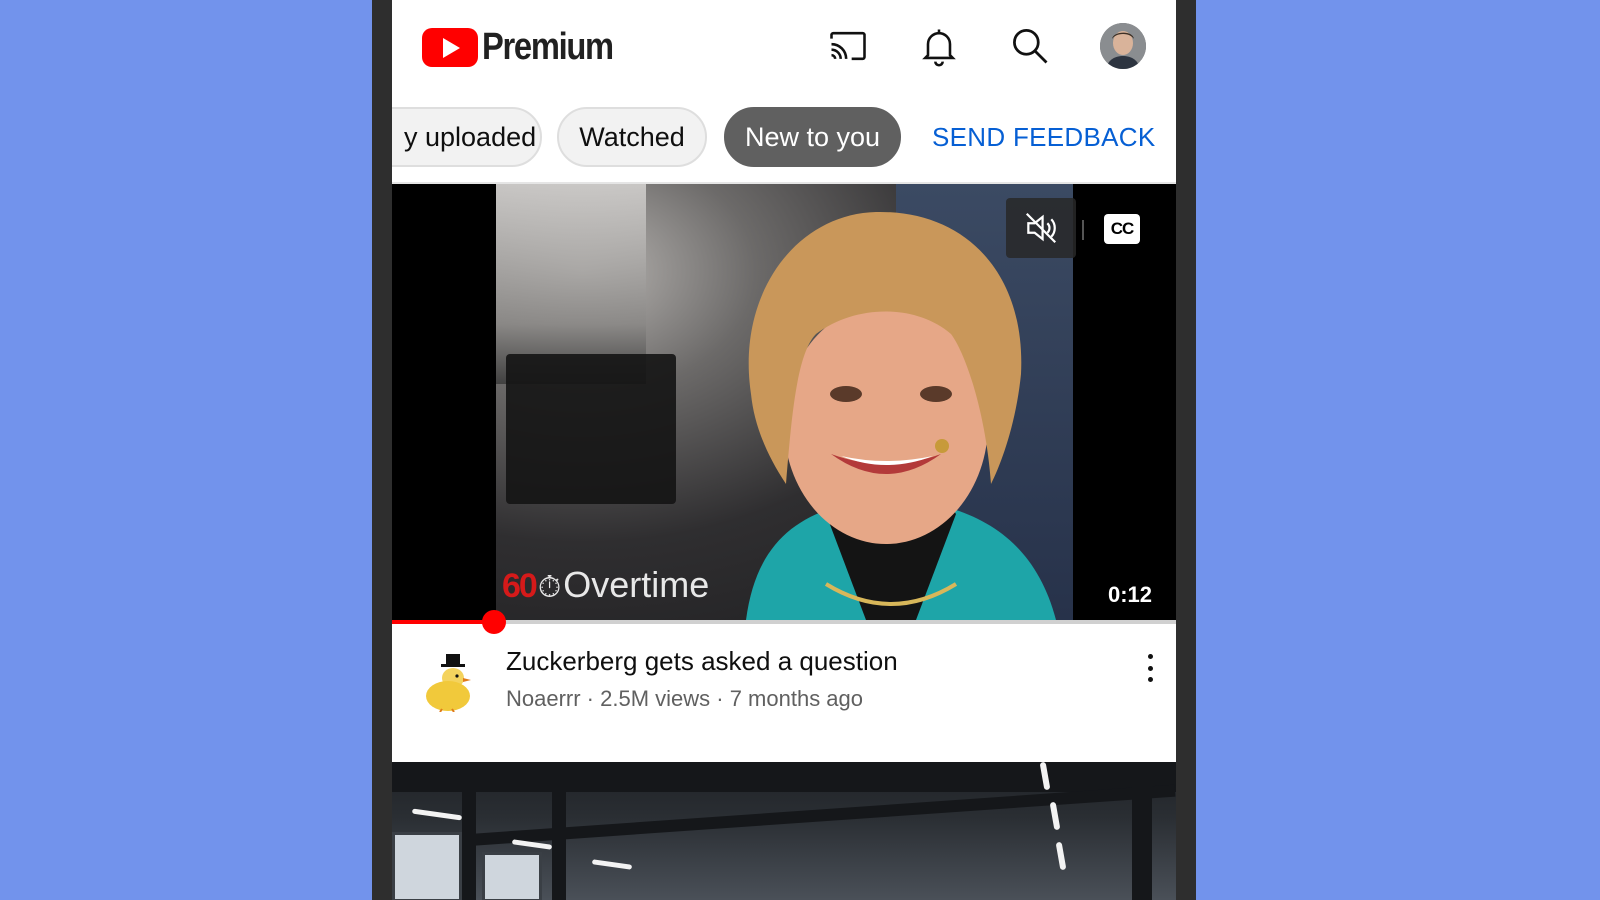  What do you see at coordinates (848, 46) in the screenshot?
I see `cast-icon` at bounding box center [848, 46].